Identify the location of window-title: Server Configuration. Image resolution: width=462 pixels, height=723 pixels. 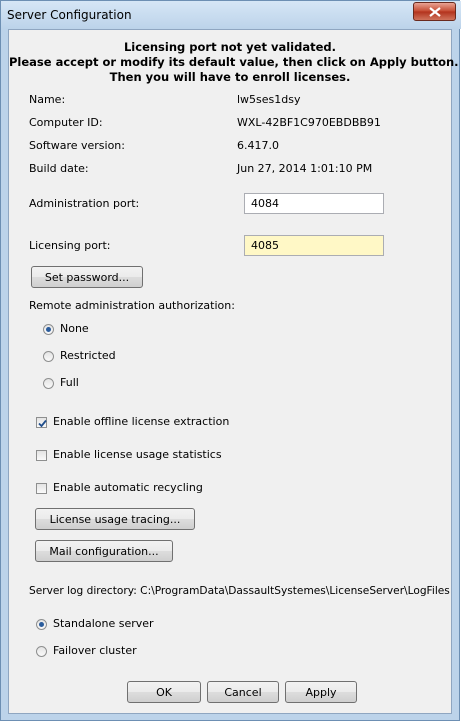
(69, 15).